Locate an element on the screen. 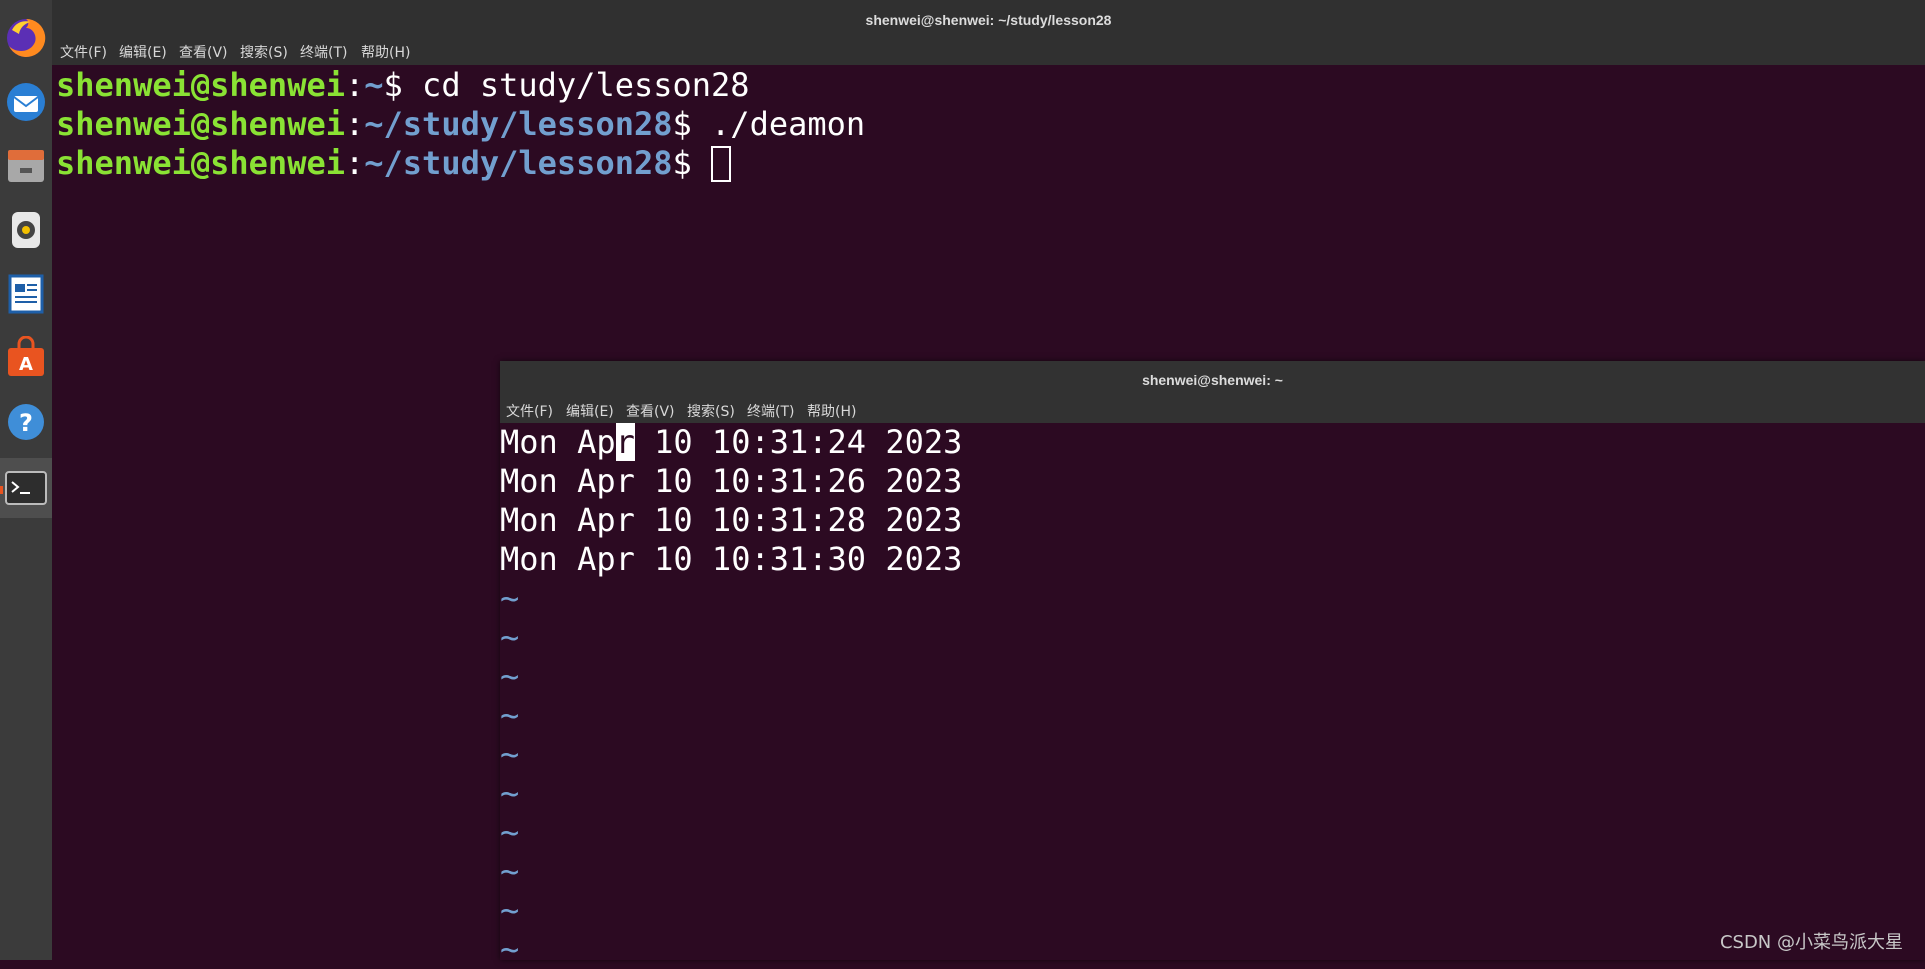  thunderbird-icon is located at coordinates (26, 102).